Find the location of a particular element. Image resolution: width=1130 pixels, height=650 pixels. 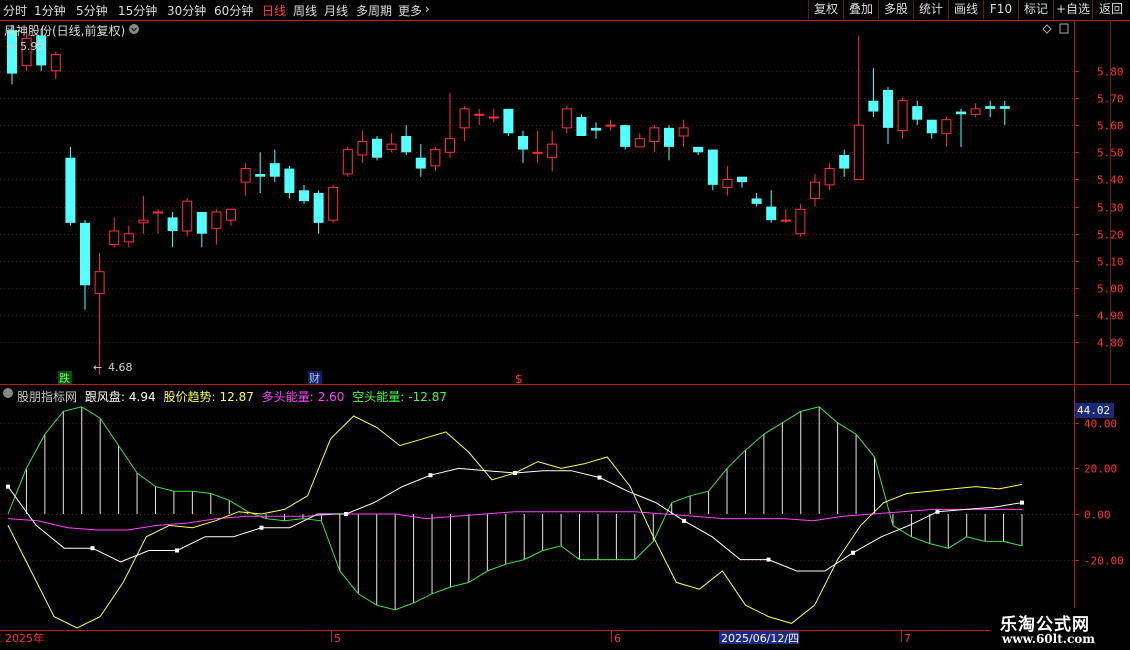

trend-label: 股价趋势: is located at coordinates (189, 397).